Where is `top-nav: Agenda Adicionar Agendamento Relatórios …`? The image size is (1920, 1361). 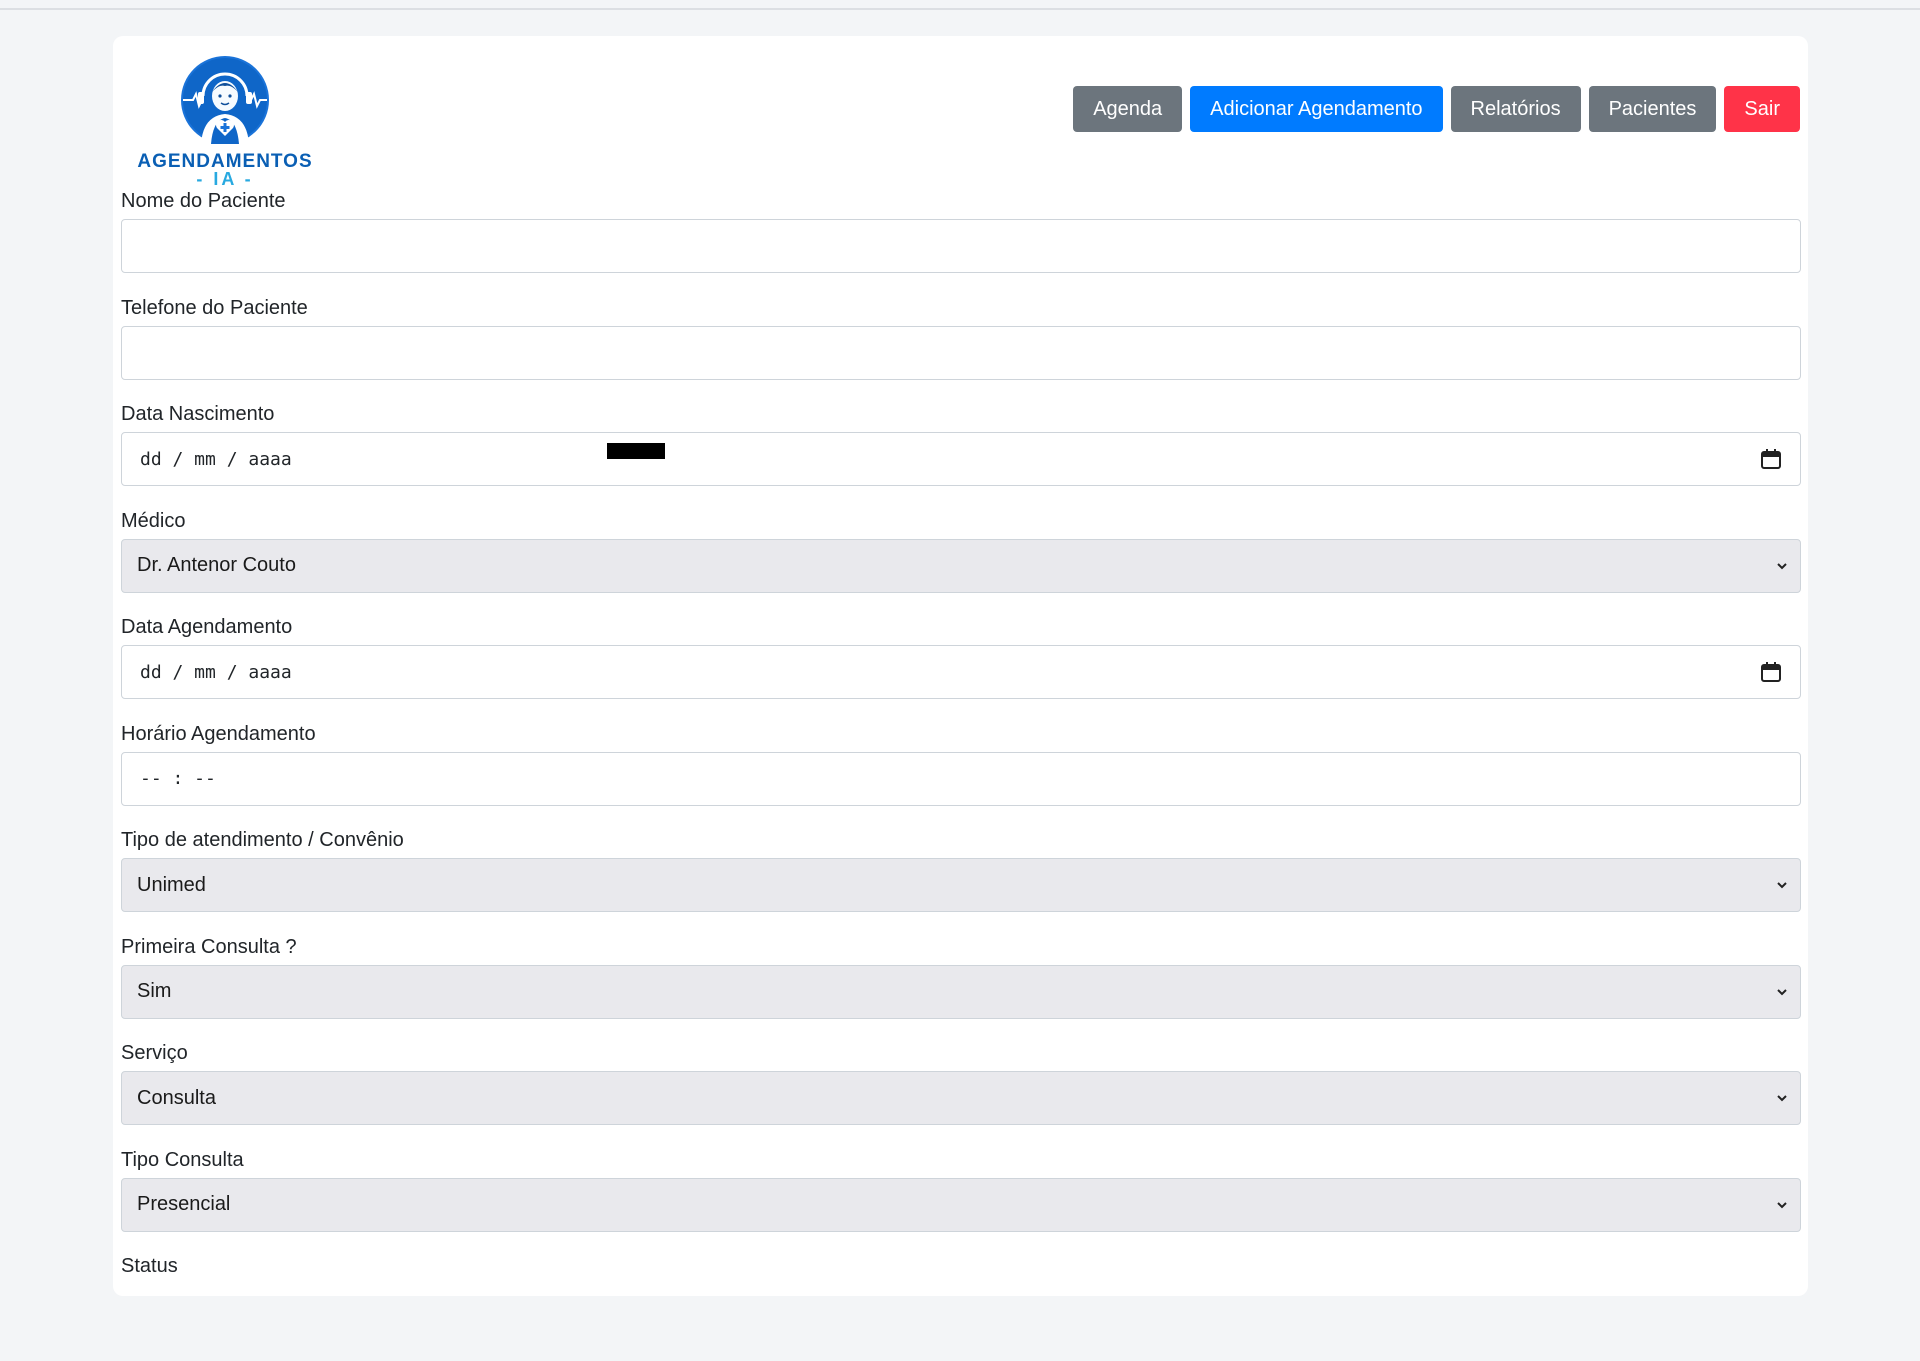
top-nav: Agenda Adicionar Agendamento Relatórios … is located at coordinates (1436, 109).